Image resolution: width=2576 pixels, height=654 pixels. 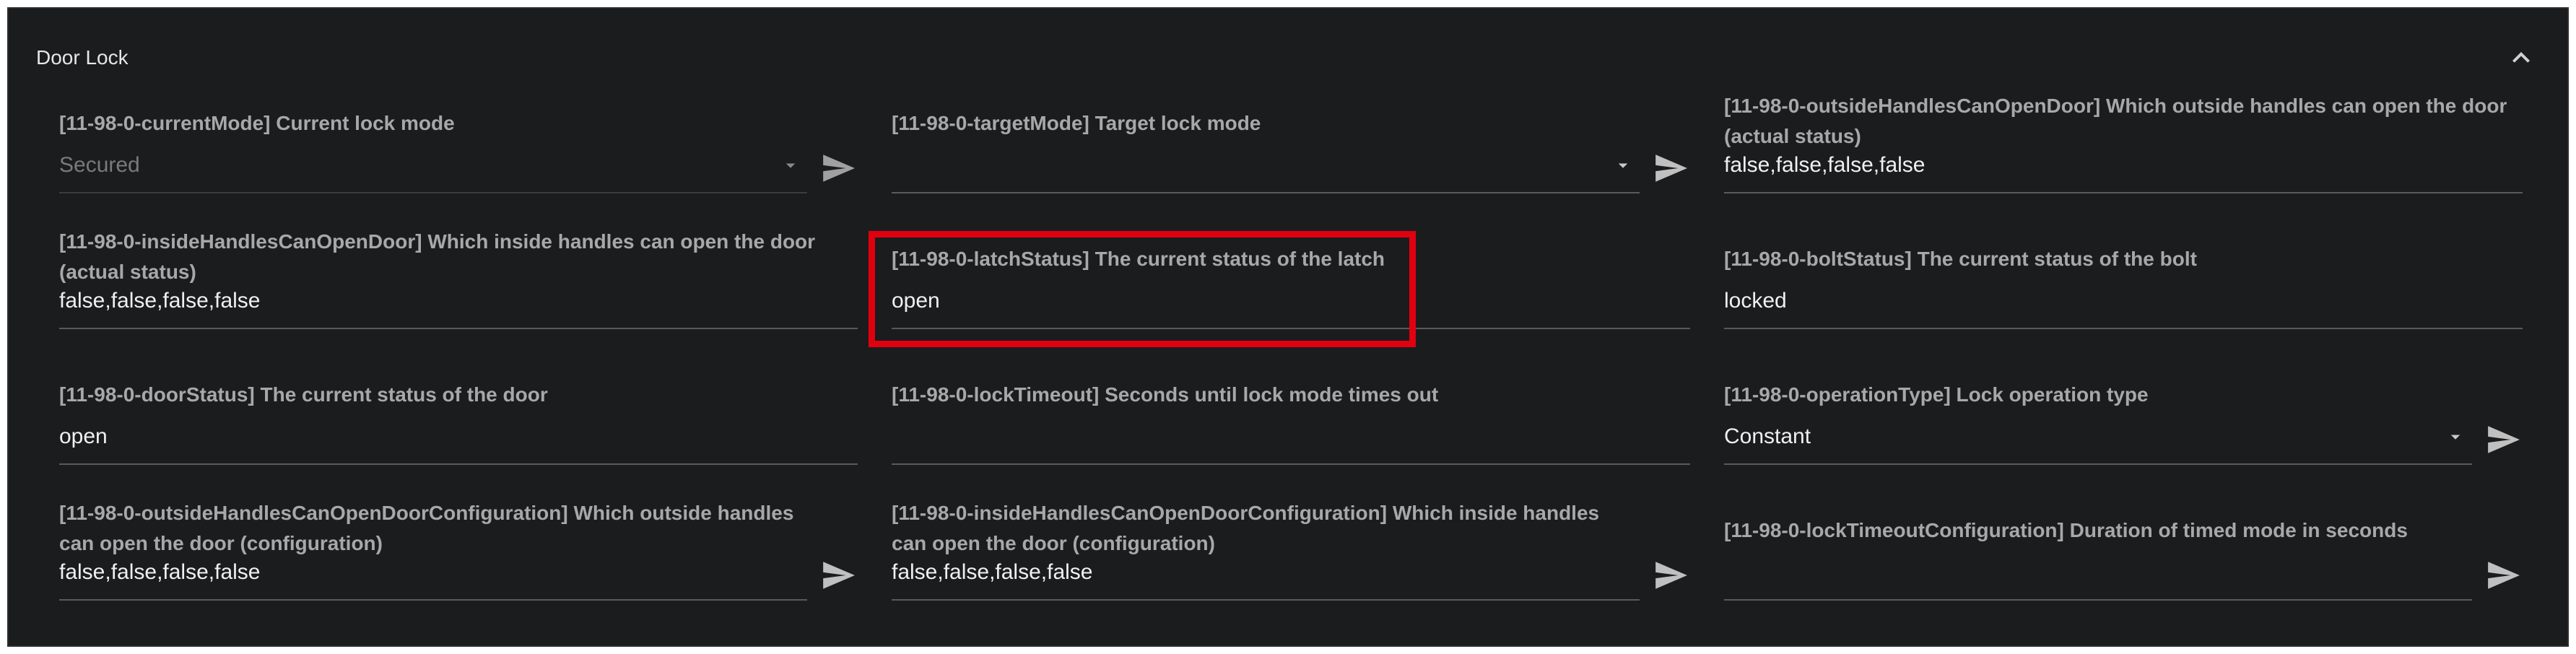 I want to click on inside-handles-value: false,false,false,false, so click(x=160, y=301).